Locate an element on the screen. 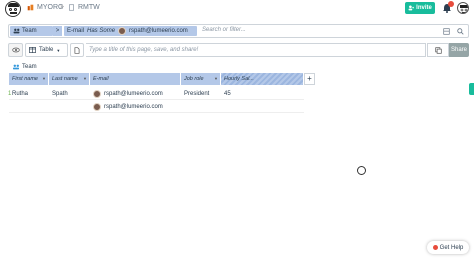  filter-condition: Has Some is located at coordinates (101, 31).